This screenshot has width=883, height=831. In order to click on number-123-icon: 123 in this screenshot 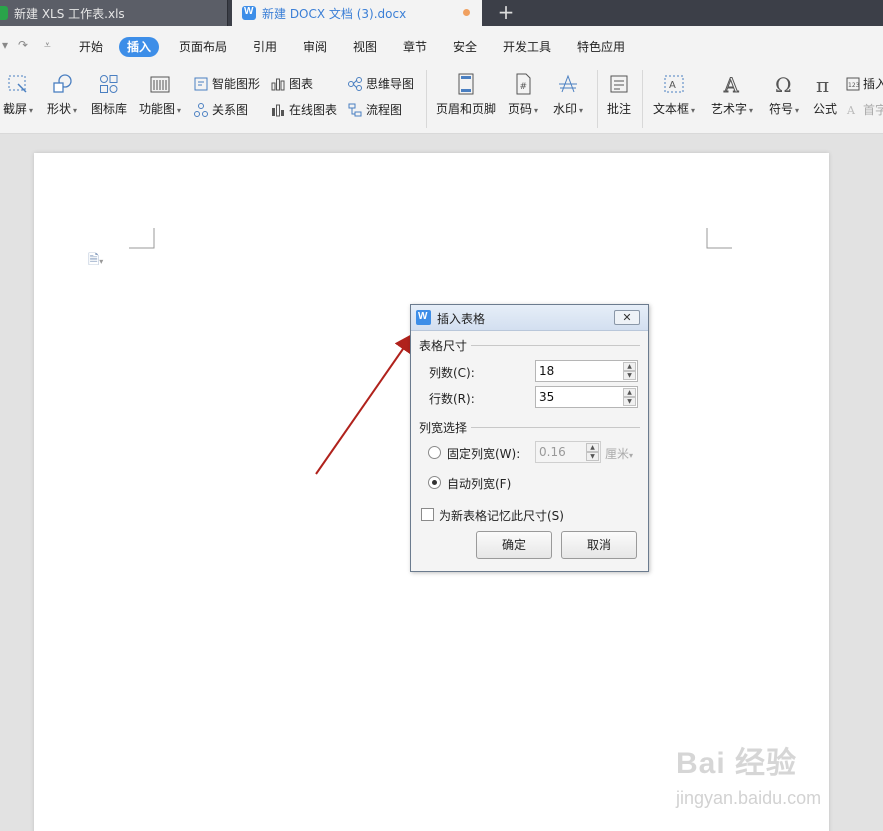, I will do `click(853, 84)`.